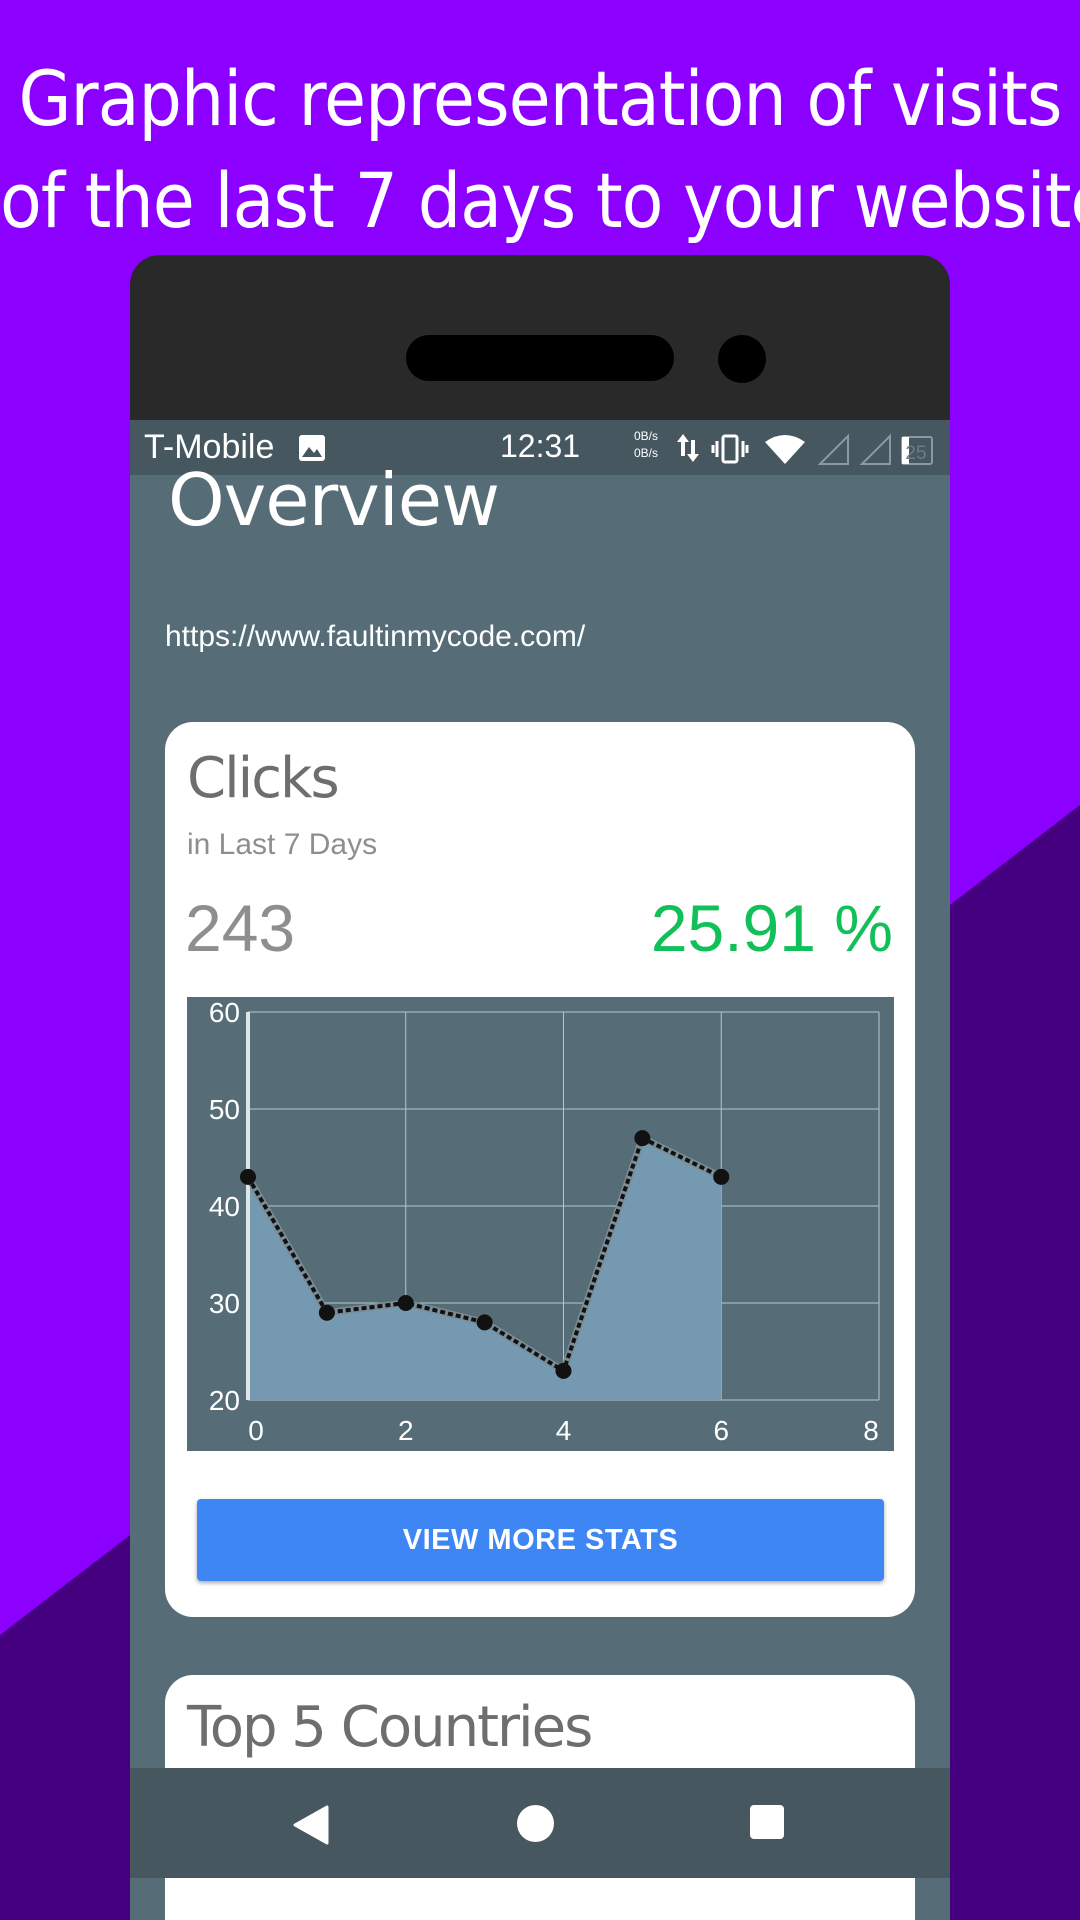 This screenshot has width=1080, height=1920. I want to click on top-countries-title: Top 5 Countries, so click(390, 1727).